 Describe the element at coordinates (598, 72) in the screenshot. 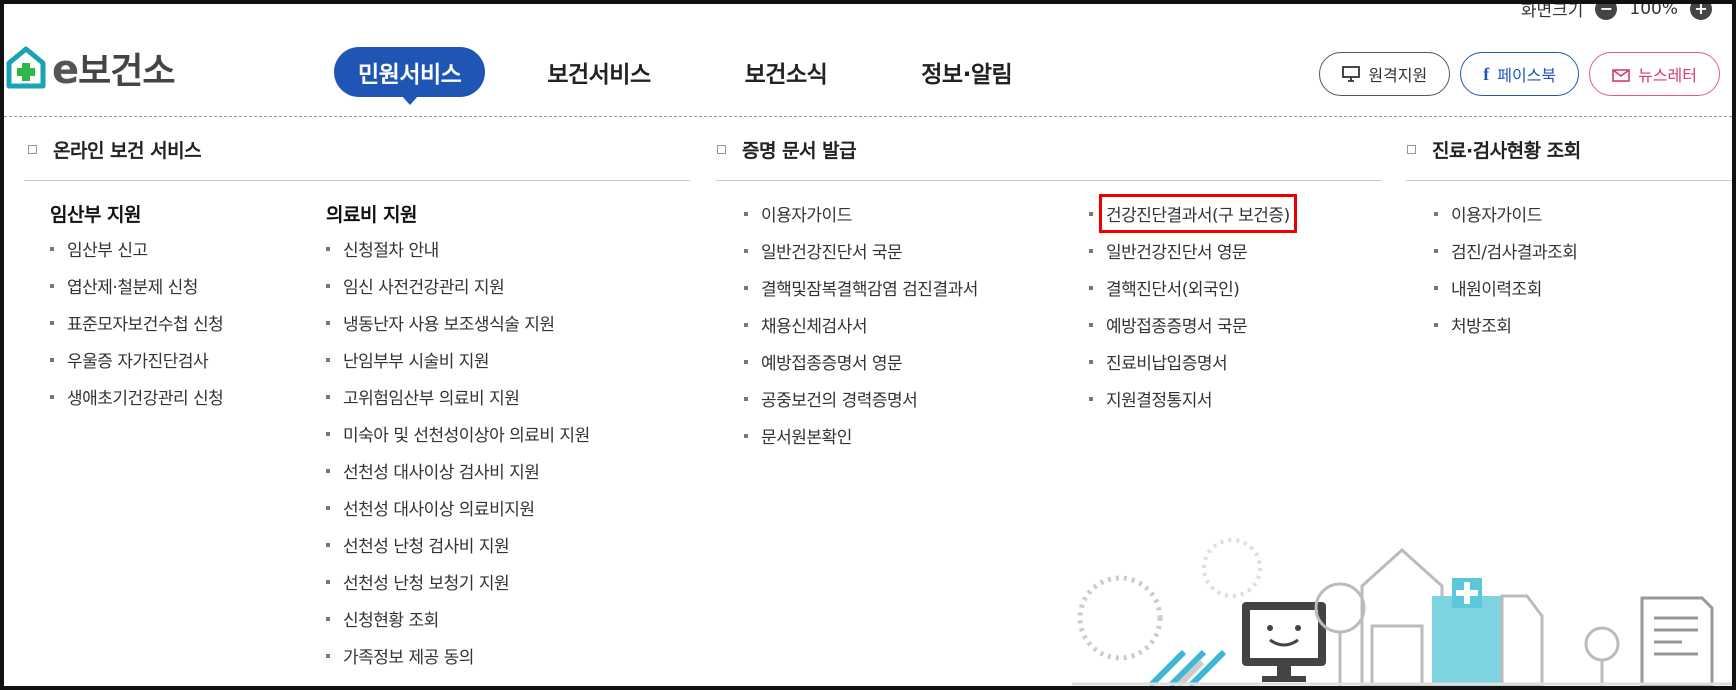

I see `nav-health-service: 보건서비스` at that location.